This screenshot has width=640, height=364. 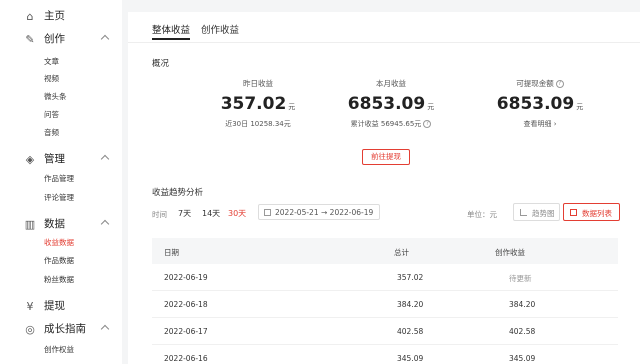 I want to click on trend-title: 收益趋势分析, so click(x=178, y=193).